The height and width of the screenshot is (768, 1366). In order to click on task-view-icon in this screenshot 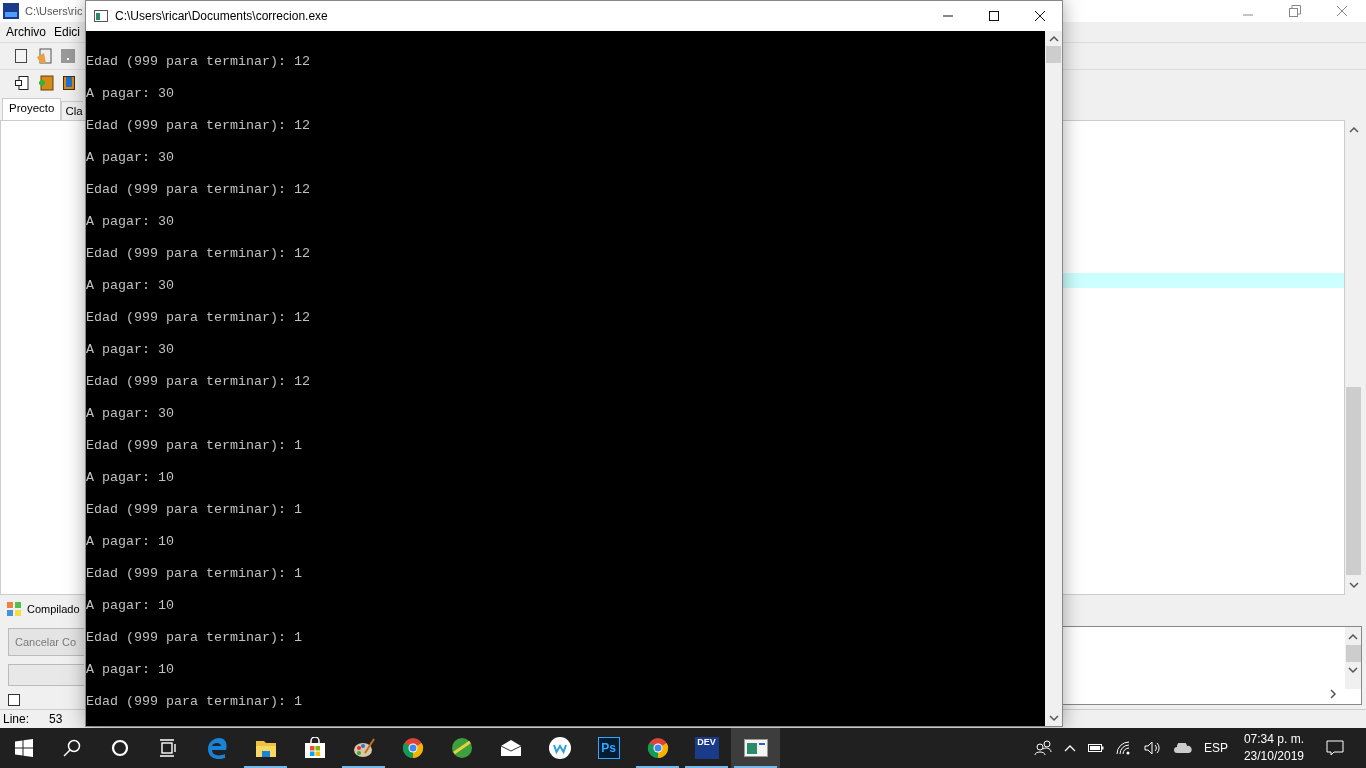, I will do `click(168, 748)`.